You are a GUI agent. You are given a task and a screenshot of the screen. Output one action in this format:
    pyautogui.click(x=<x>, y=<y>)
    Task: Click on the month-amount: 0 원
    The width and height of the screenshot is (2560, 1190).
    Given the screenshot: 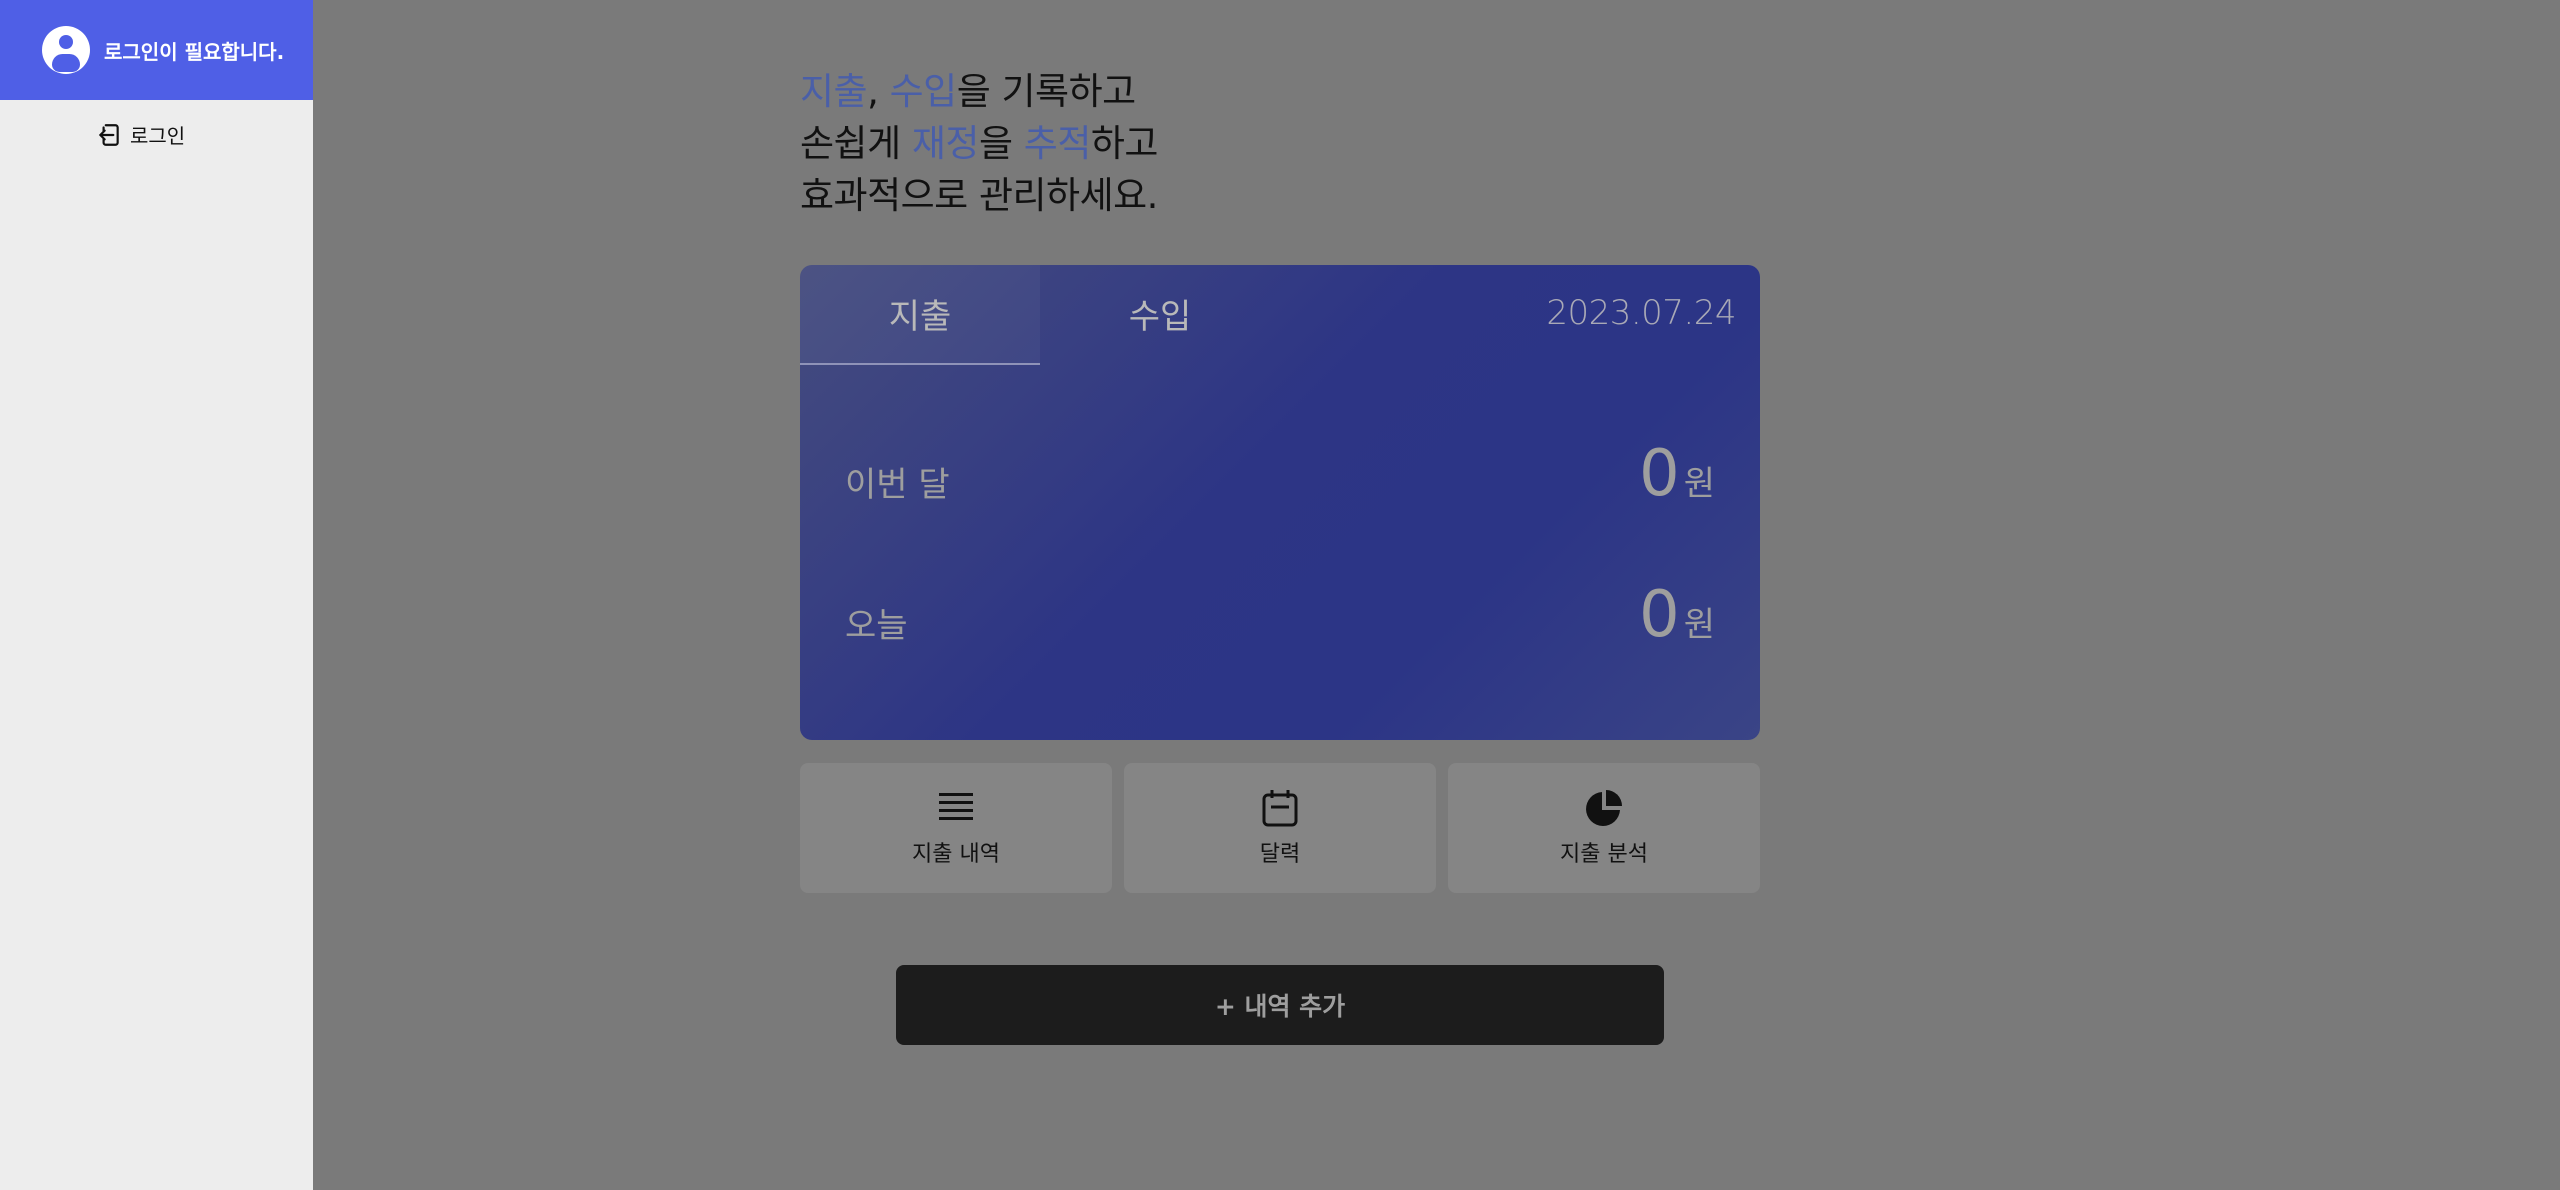 What is the action you would take?
    pyautogui.click(x=1677, y=474)
    